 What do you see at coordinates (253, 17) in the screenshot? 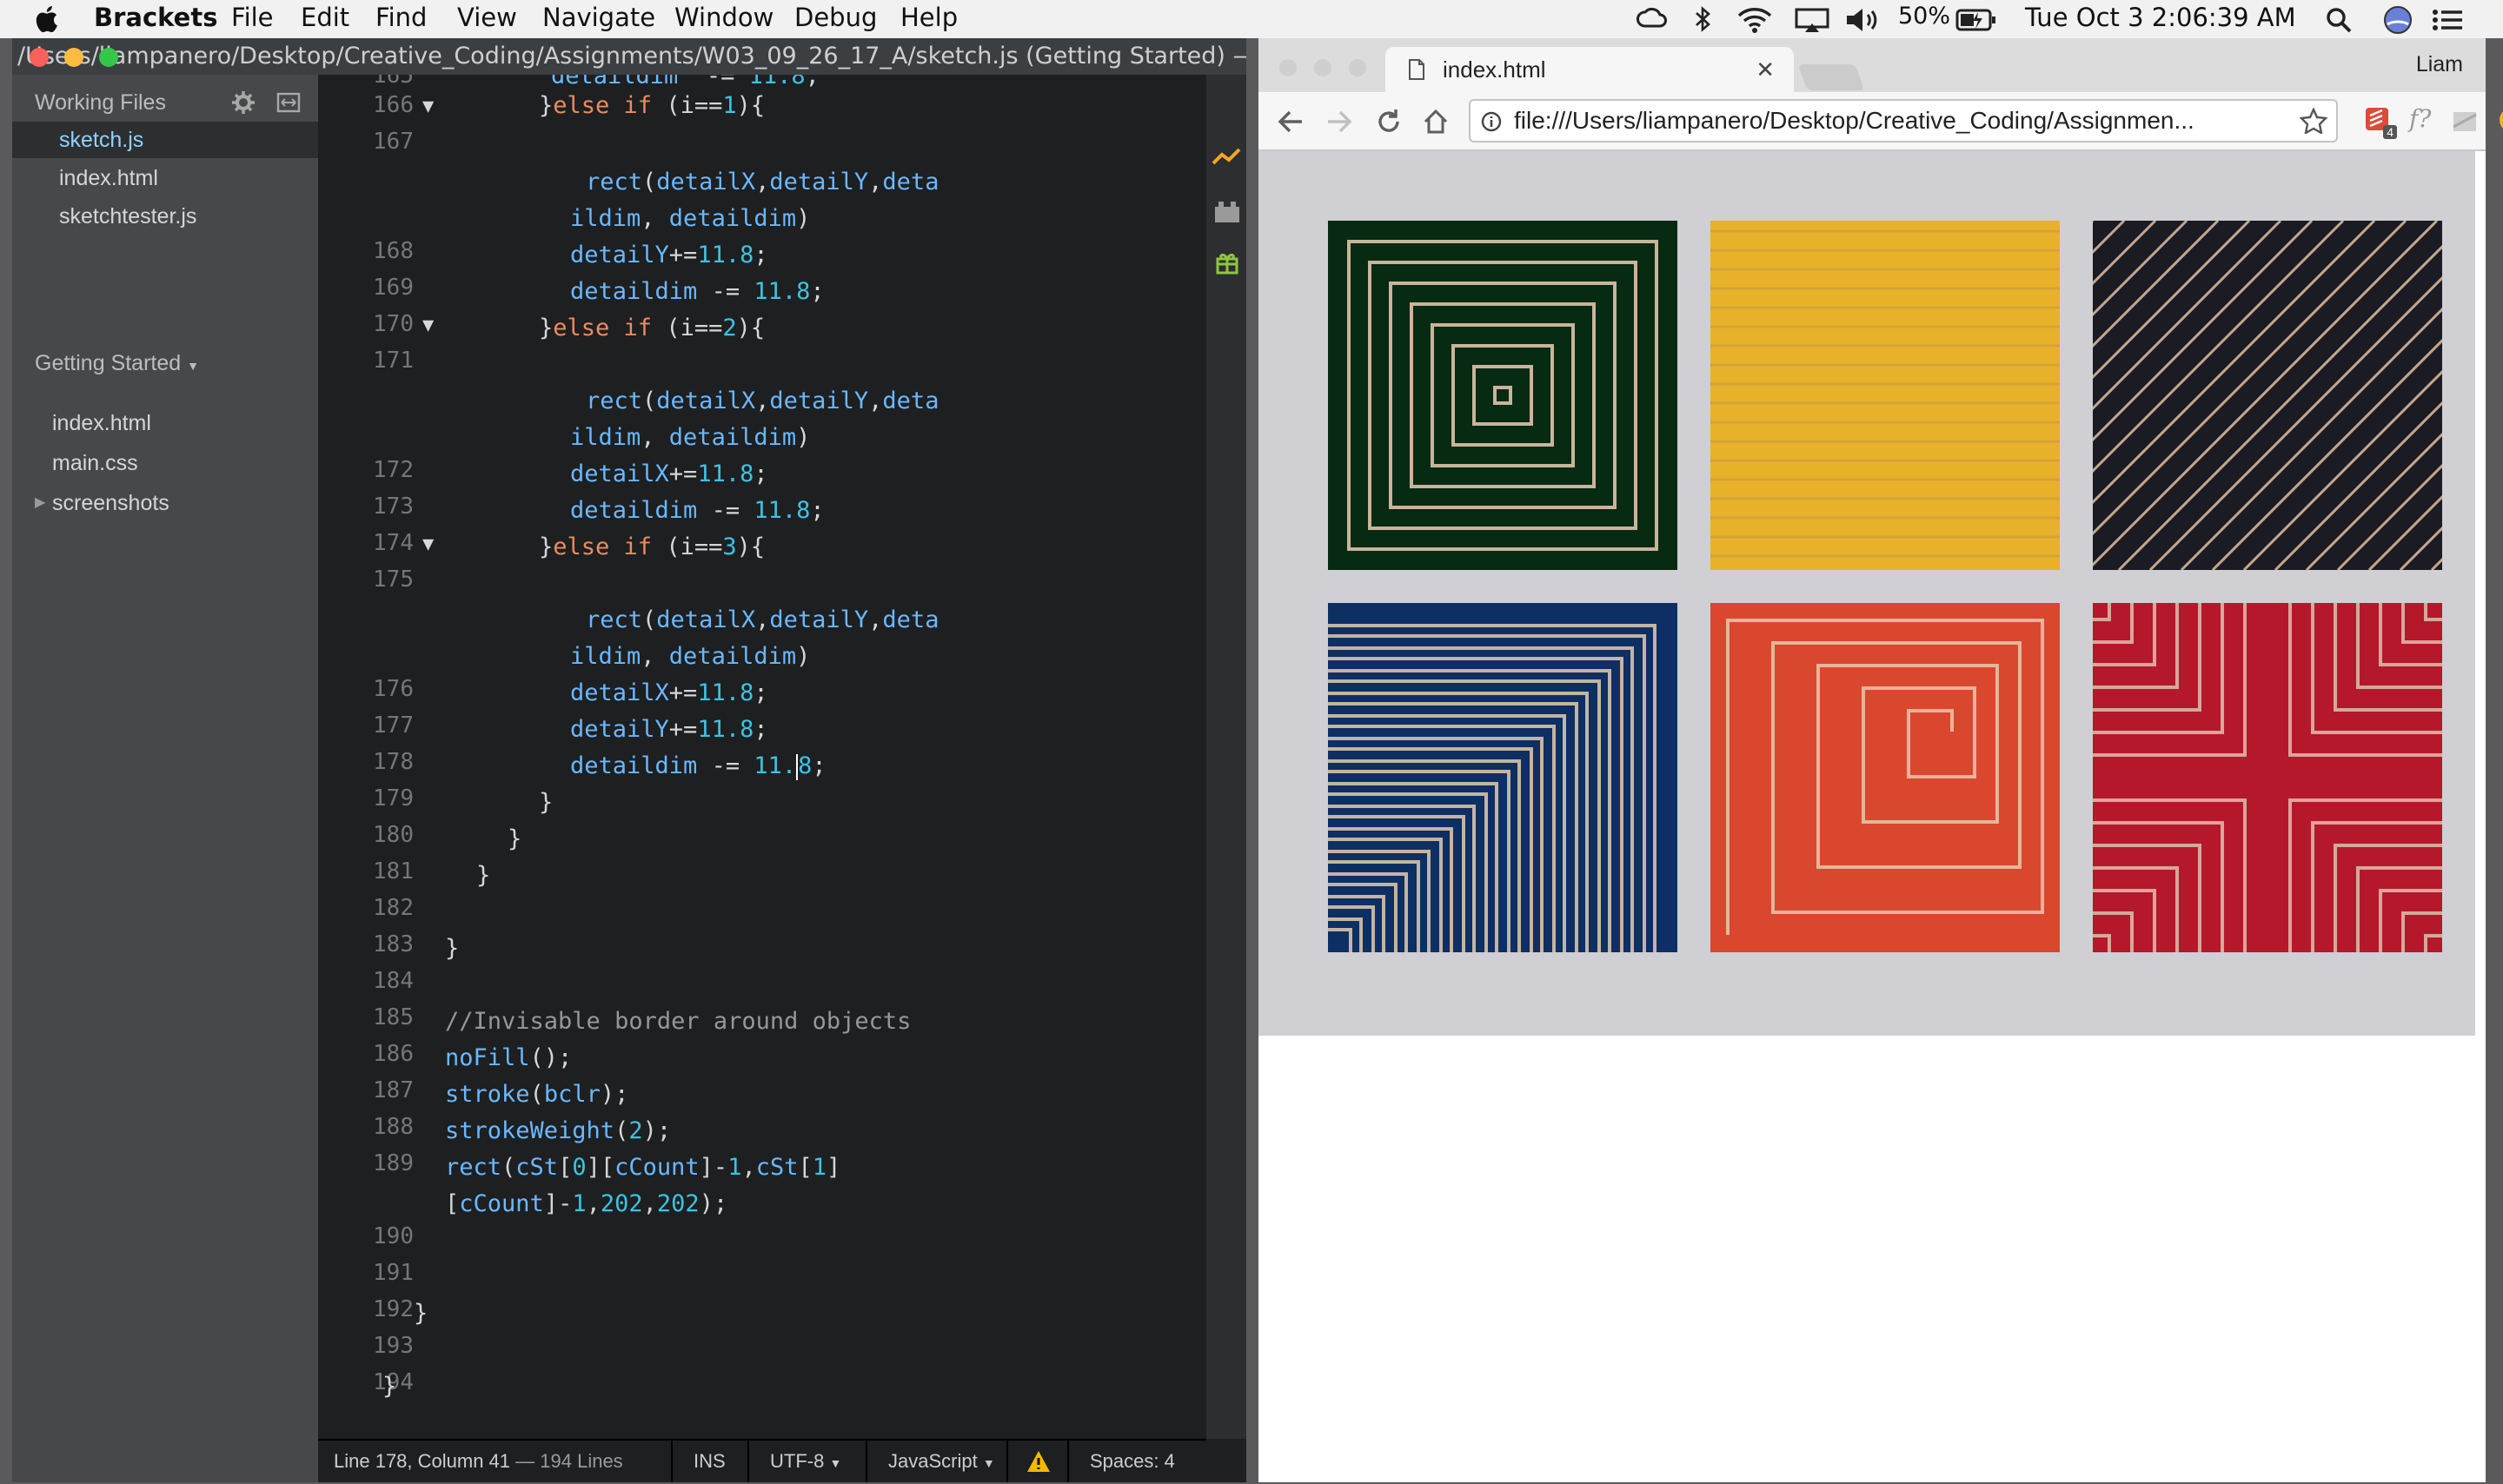
I see `menu-file: File` at bounding box center [253, 17].